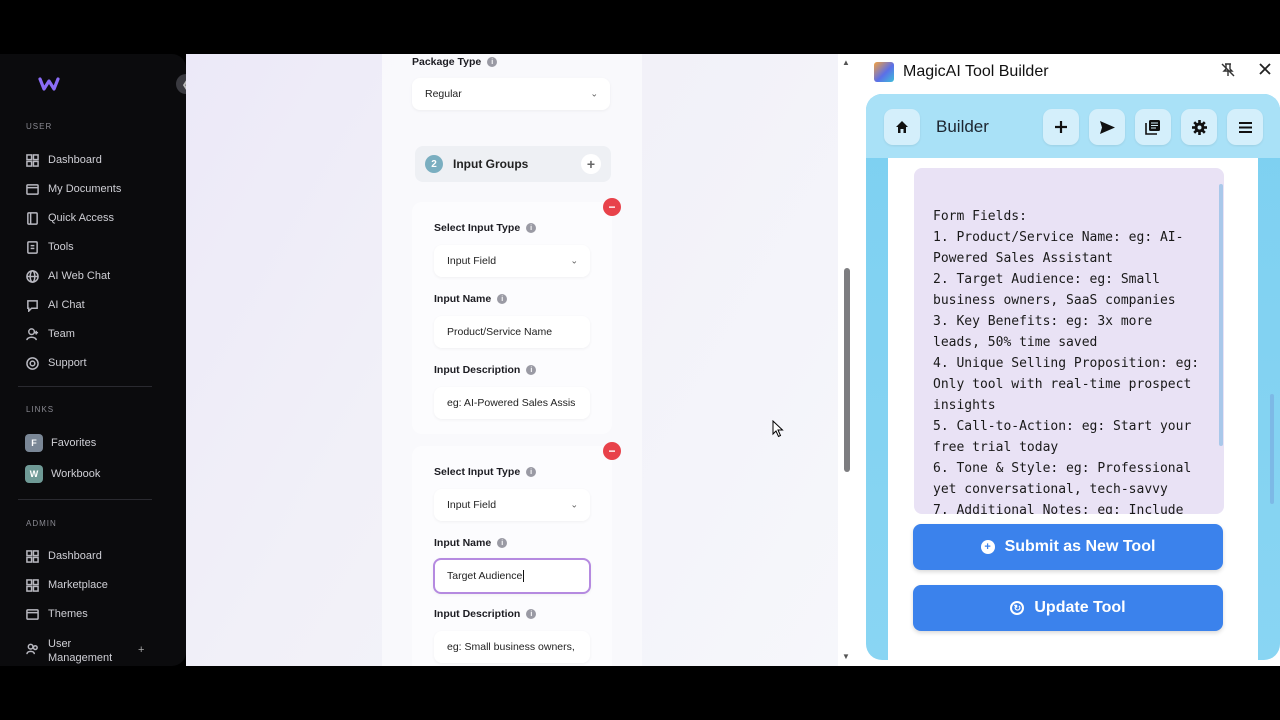 This screenshot has width=1280, height=720. Describe the element at coordinates (512, 332) in the screenshot. I see `input-name-field: Product/Service Name` at that location.